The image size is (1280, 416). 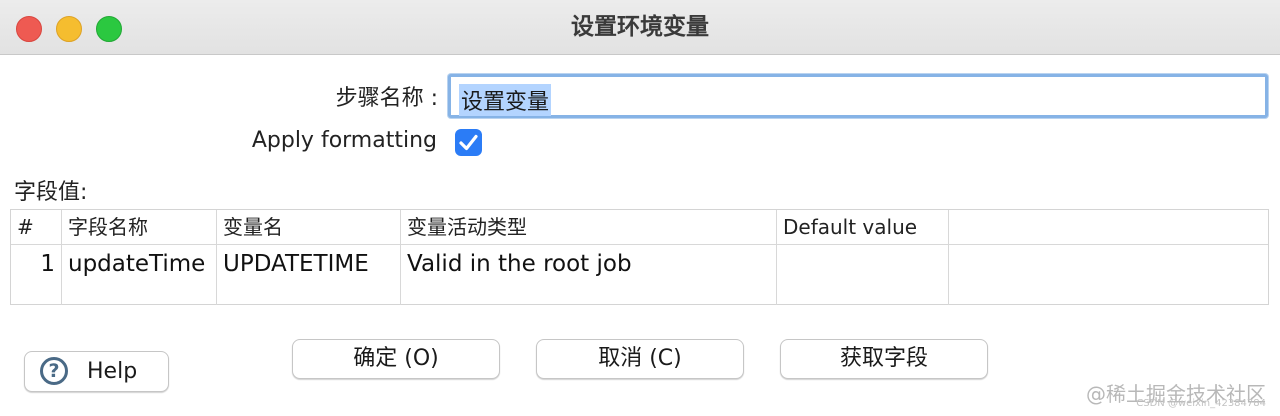 What do you see at coordinates (589, 275) in the screenshot?
I see `cell-variable-scope: Valid in the root job` at bounding box center [589, 275].